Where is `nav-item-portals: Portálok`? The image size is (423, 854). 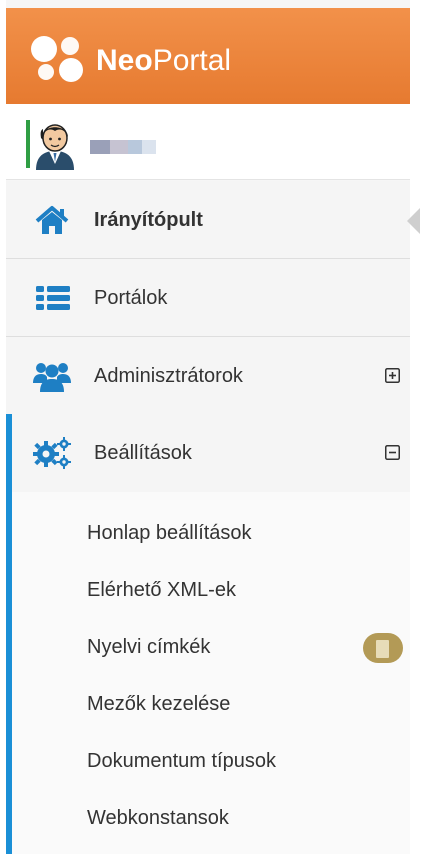 nav-item-portals: Portálok is located at coordinates (208, 298).